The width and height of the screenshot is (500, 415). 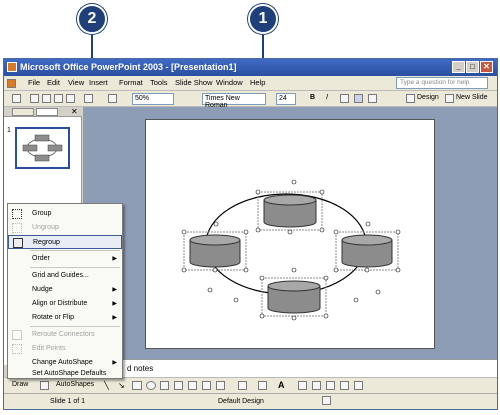 I want to click on menu-item-align-distribute: Align or Distribute ▶, so click(x=65, y=304).